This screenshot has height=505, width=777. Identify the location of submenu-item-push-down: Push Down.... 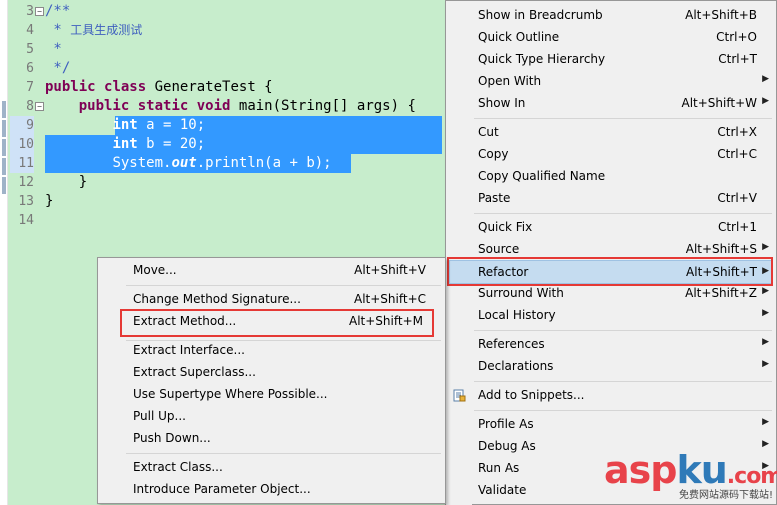
(271, 439).